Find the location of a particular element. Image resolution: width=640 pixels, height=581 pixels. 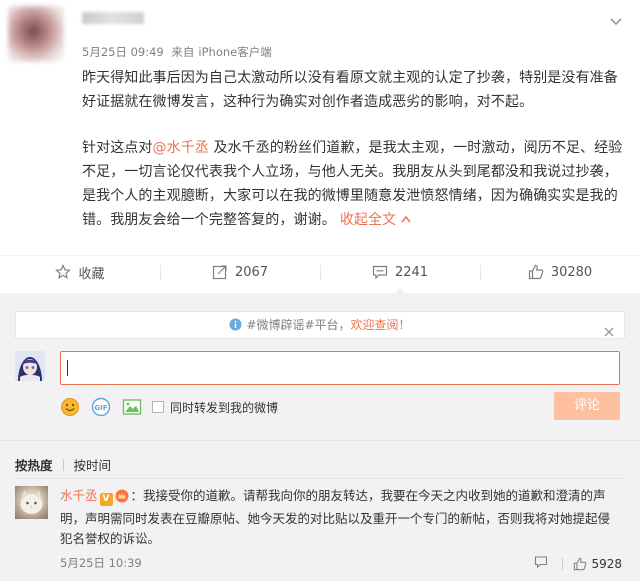

collapse-button: 收起全文 is located at coordinates (375, 220).